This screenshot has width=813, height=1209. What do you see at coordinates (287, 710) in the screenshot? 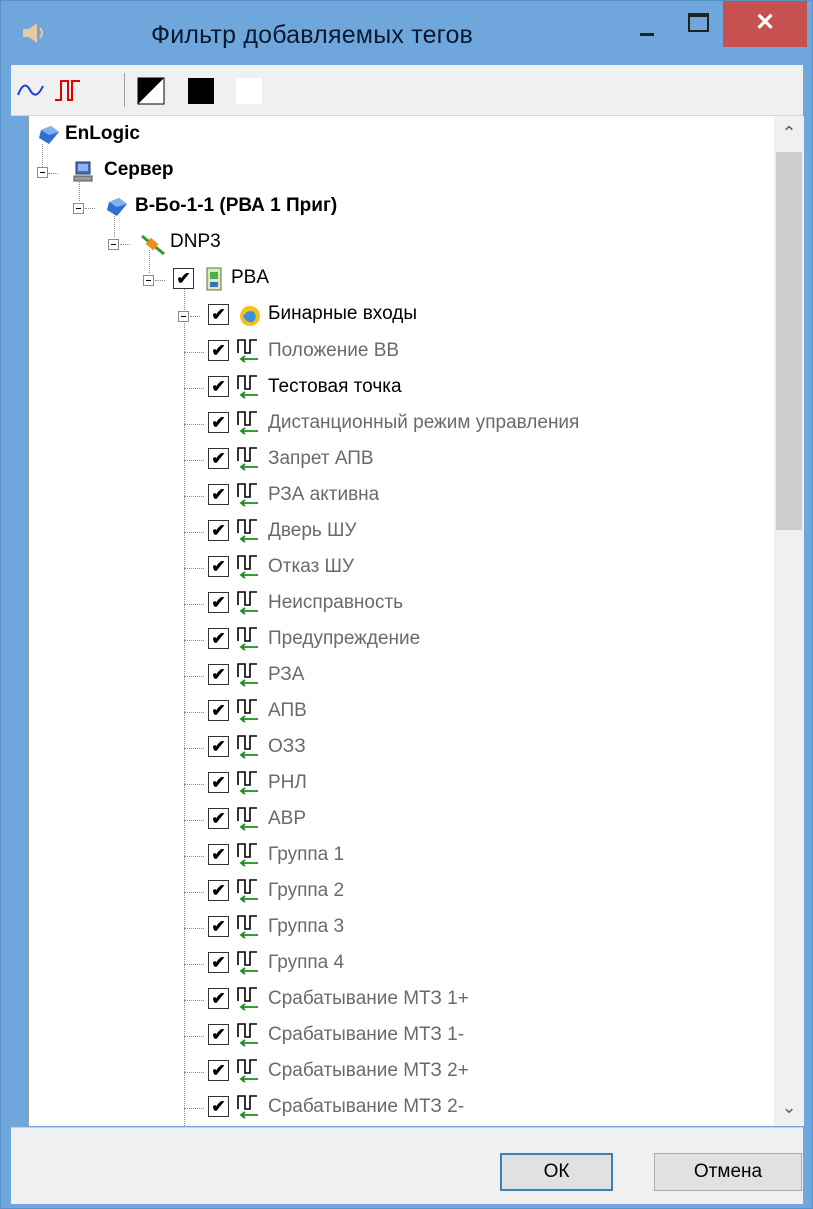
I see `tag-item-label: АПВ` at bounding box center [287, 710].